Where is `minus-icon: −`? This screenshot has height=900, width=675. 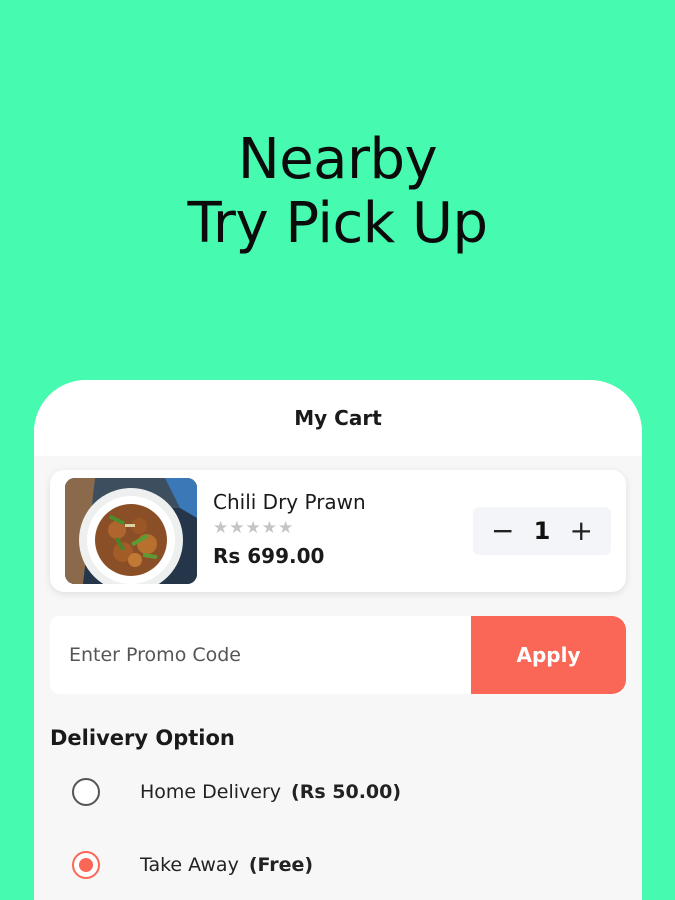
minus-icon: − is located at coordinates (502, 531).